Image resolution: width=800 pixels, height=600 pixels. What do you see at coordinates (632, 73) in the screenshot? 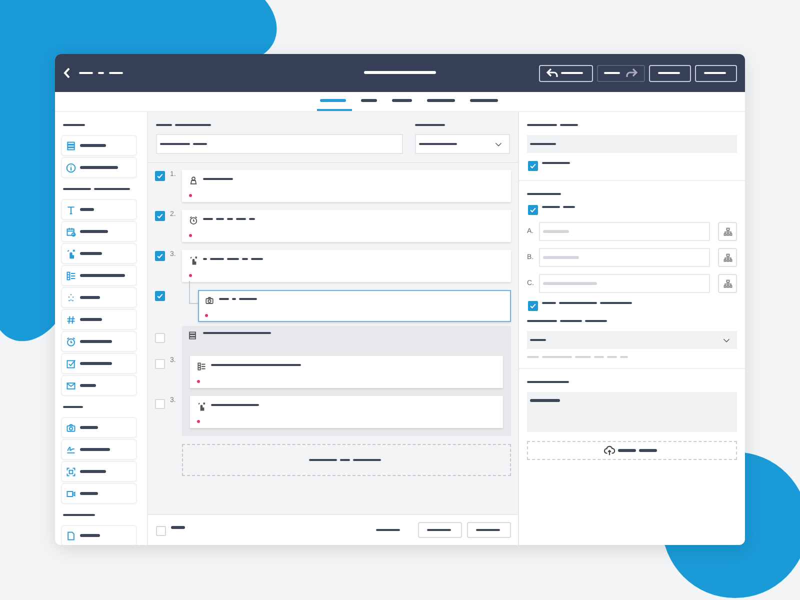
I see `redo-icon` at bounding box center [632, 73].